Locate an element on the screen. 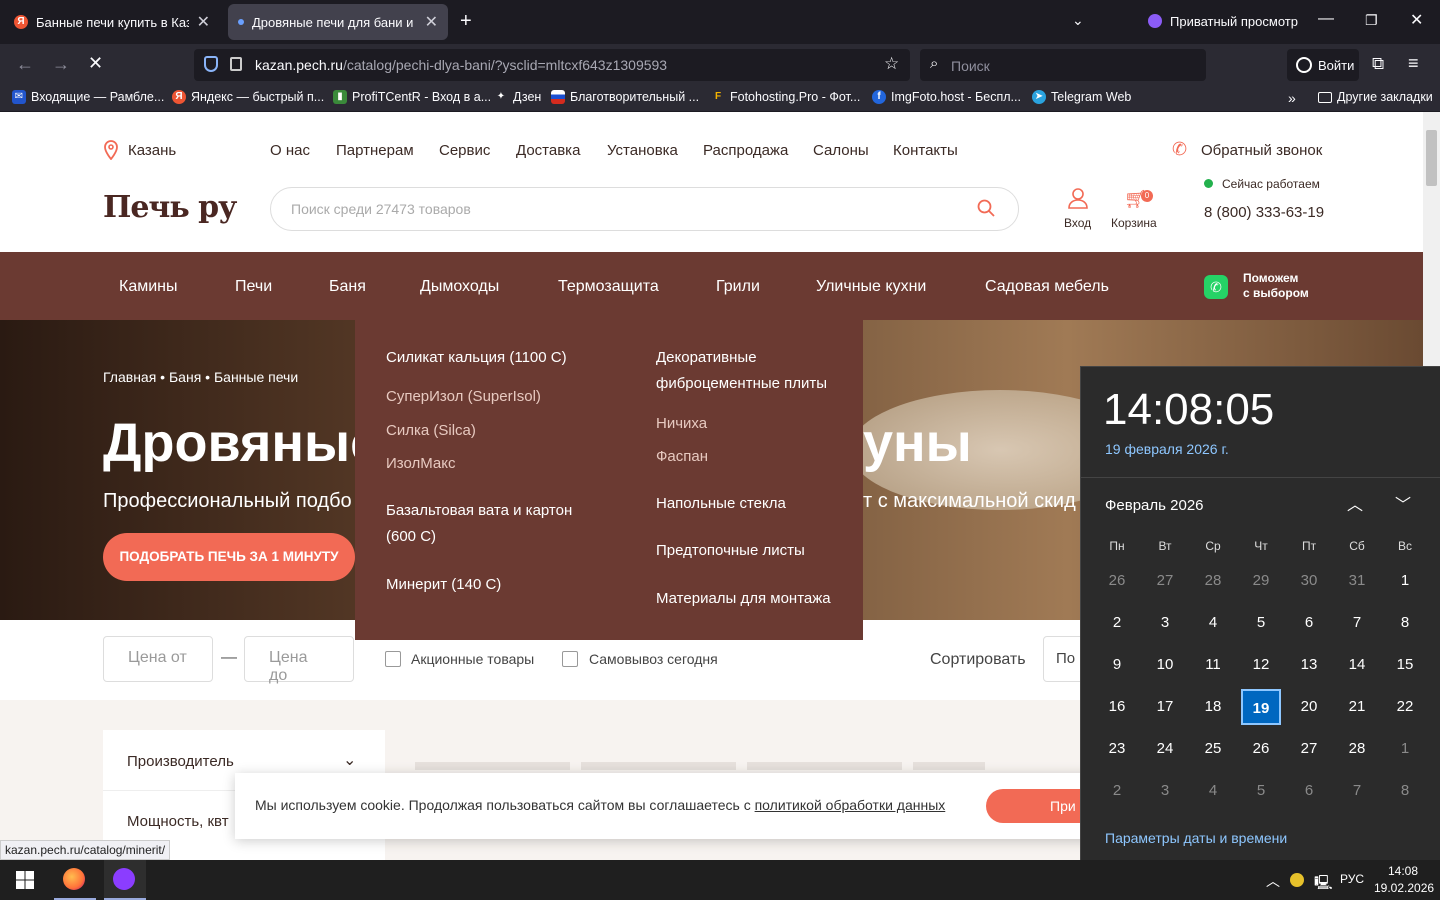 This screenshot has height=900, width=1440. calendar-day: 8 is located at coordinates (1405, 623).